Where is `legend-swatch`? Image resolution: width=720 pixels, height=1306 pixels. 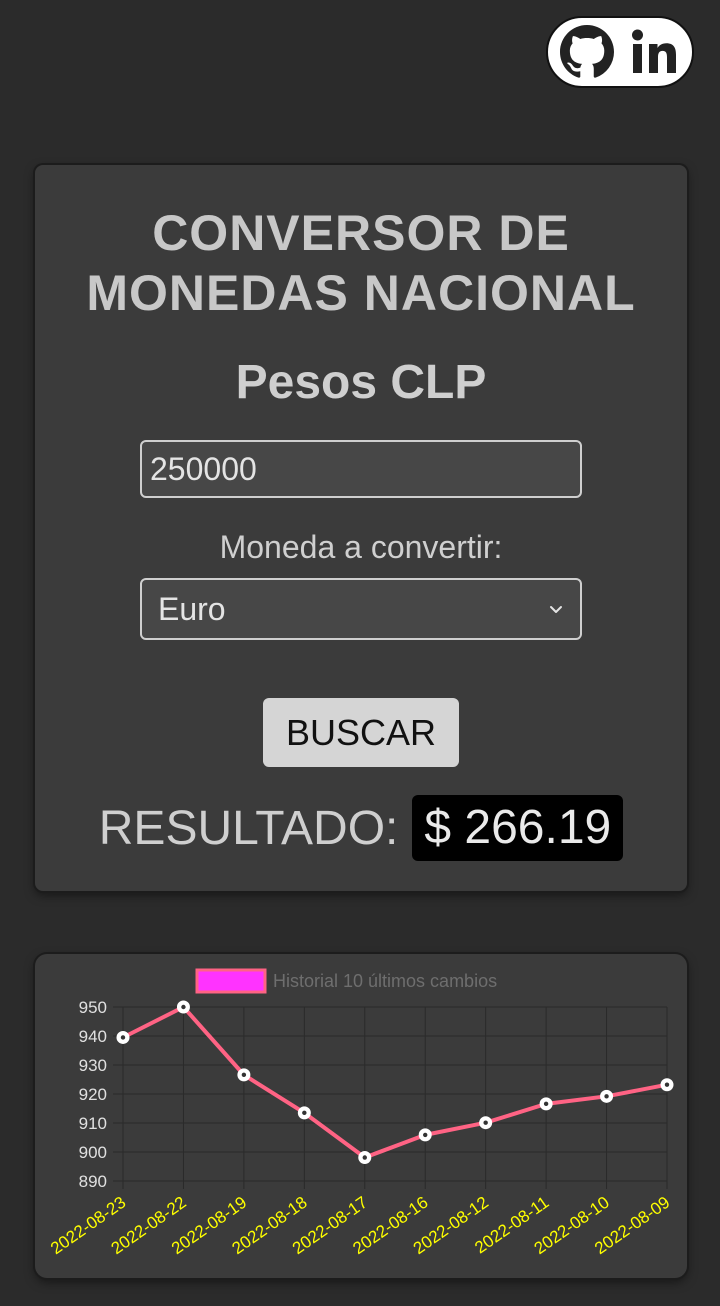 legend-swatch is located at coordinates (231, 981).